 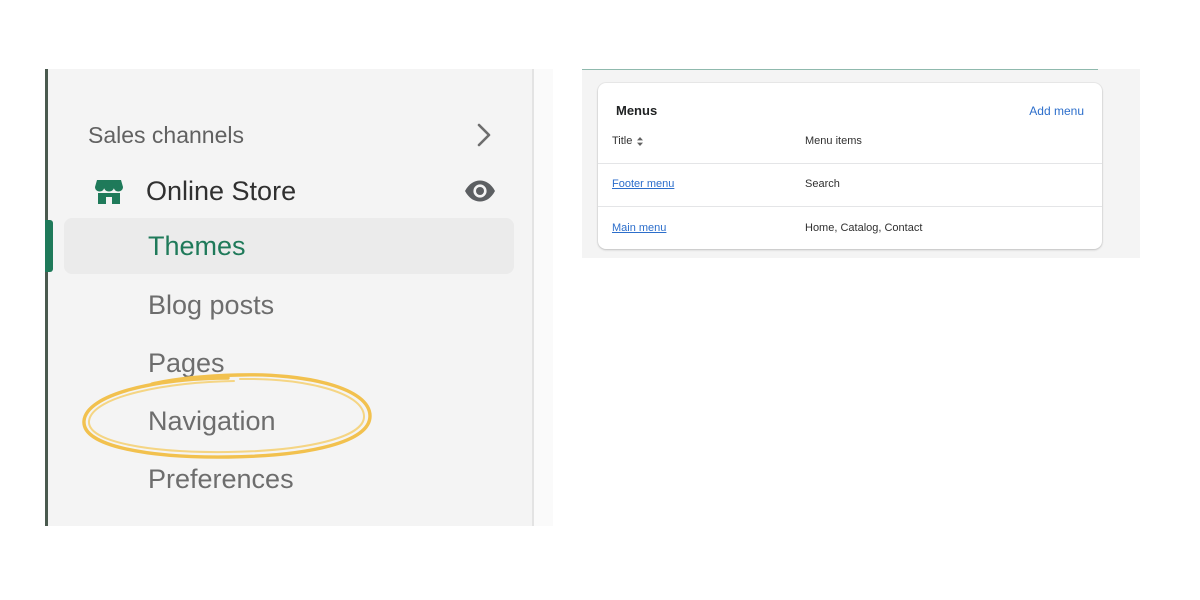 I want to click on active-indicator-bar, so click(x=49, y=246).